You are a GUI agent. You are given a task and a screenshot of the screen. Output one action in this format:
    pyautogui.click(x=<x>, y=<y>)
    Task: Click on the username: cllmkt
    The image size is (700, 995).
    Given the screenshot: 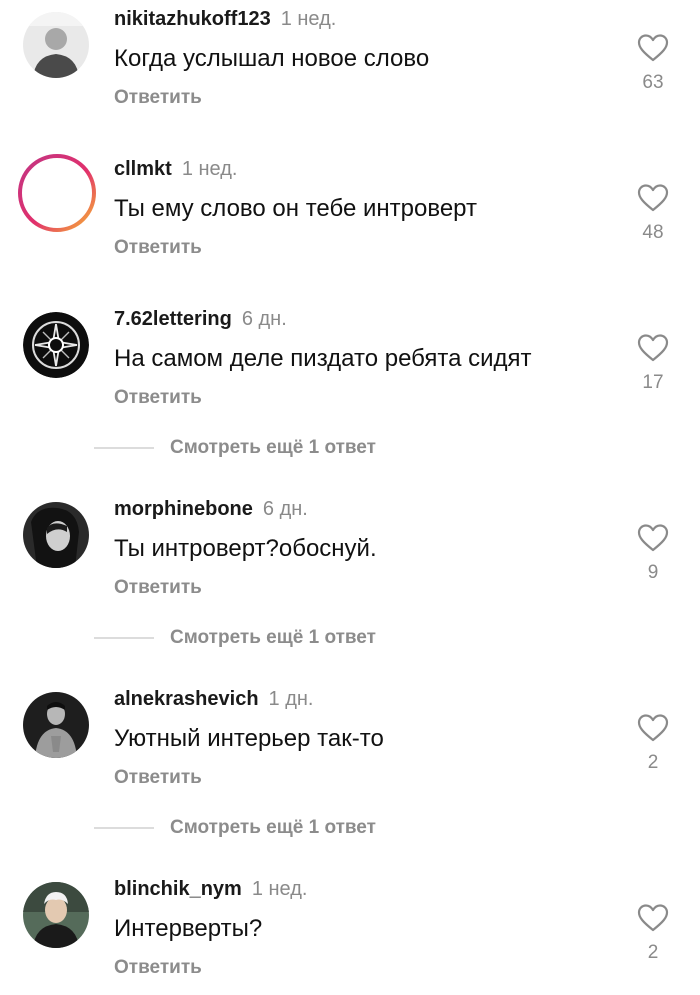 What is the action you would take?
    pyautogui.click(x=143, y=169)
    